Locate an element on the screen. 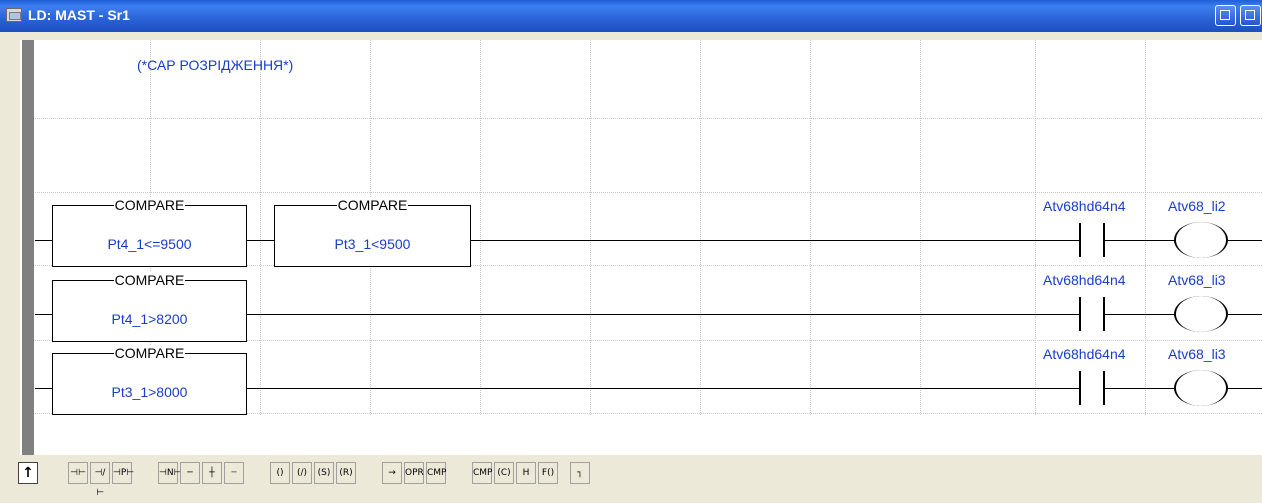 The height and width of the screenshot is (503, 1262). compare-block-icon: CMP is located at coordinates (436, 473).